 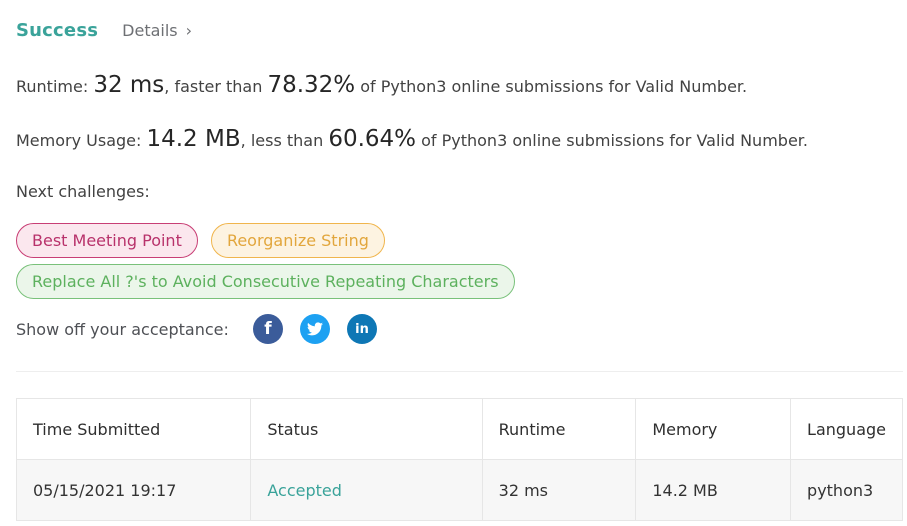 I want to click on share-label: Show off your acceptance:, so click(x=122, y=329).